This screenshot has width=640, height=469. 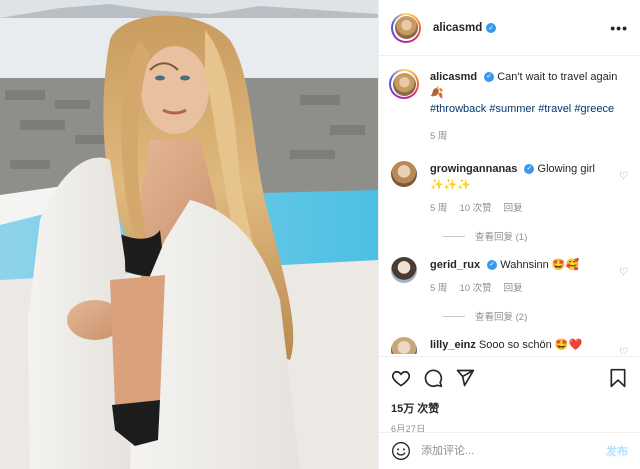 I want to click on share-icon, so click(x=465, y=378).